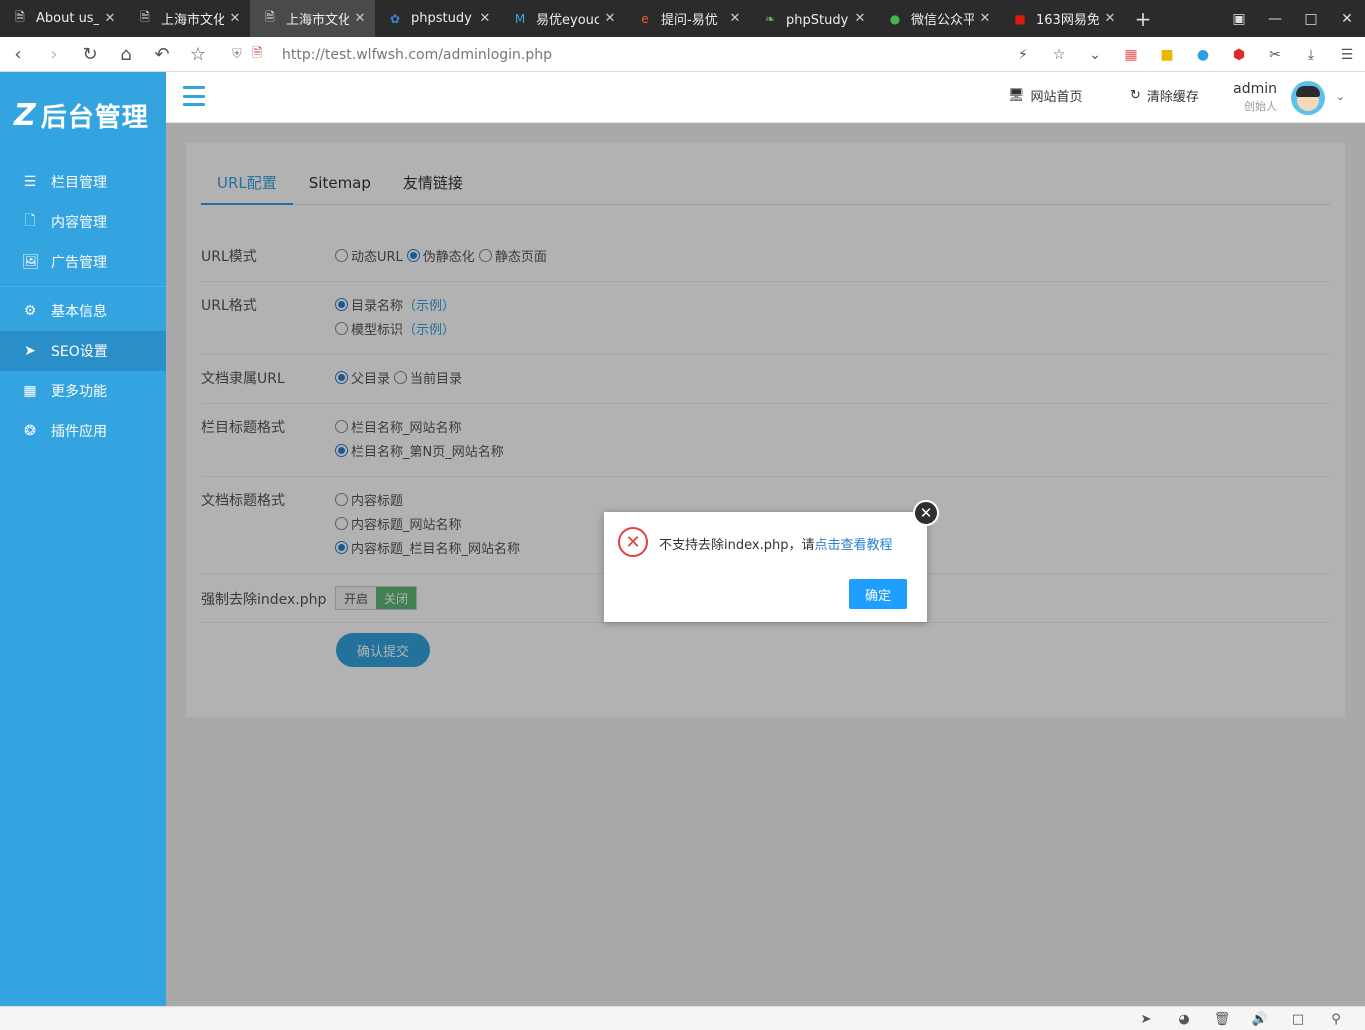  I want to click on toolbar-extensions: ⚡ ☆ ⌄ ▦ ■ ● ⬢ ✂ ⤓ ☰, so click(1185, 54).